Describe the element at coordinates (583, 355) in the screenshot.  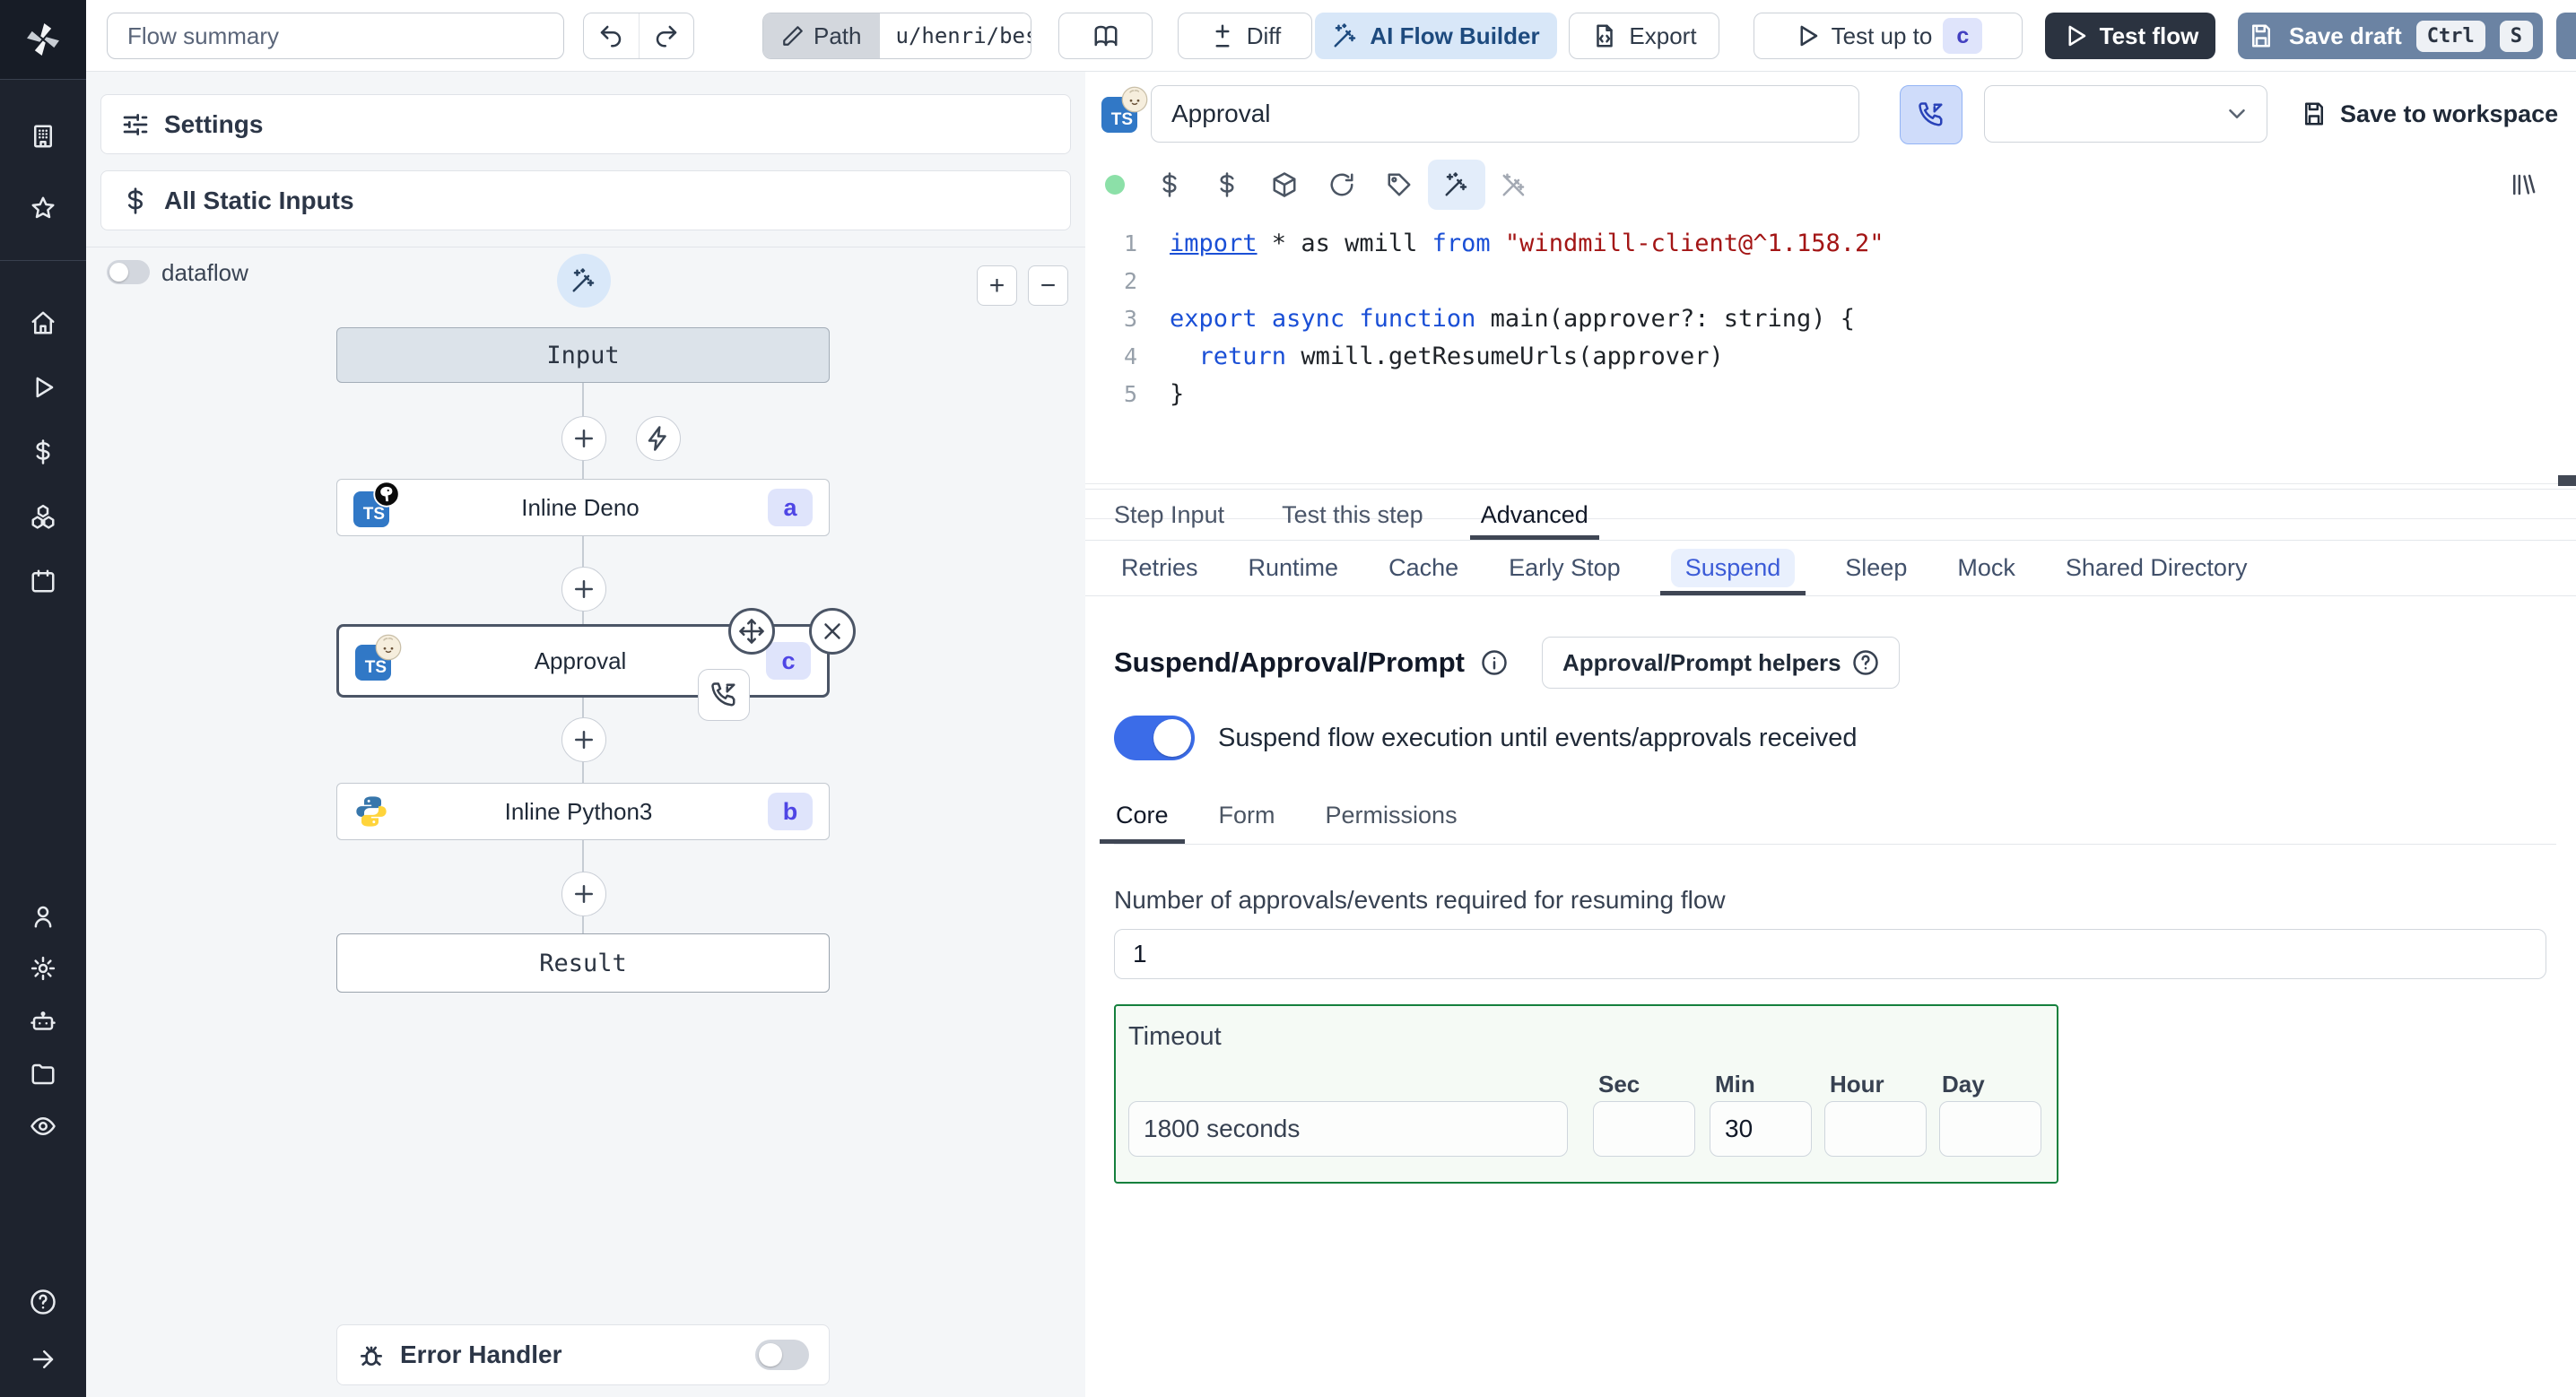
I see `flow-node-input: Input` at that location.